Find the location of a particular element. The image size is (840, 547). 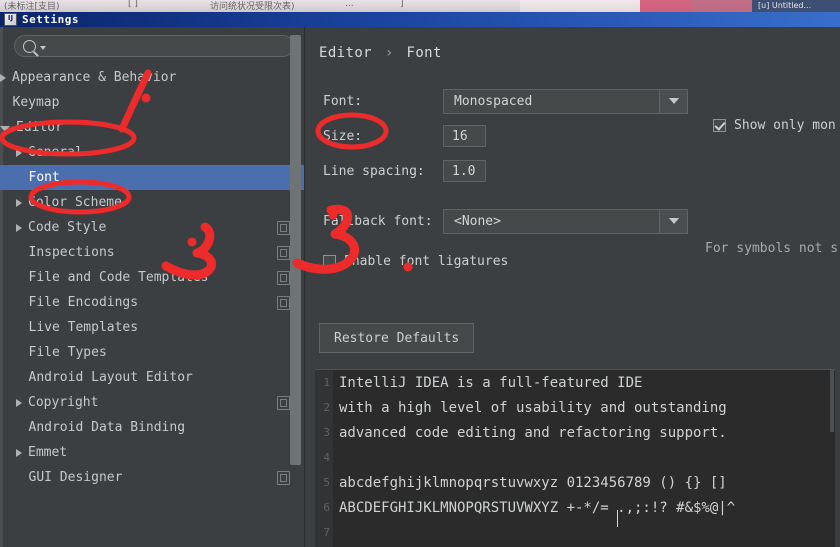

ligatures-label: Enable font ligatures is located at coordinates (426, 261).